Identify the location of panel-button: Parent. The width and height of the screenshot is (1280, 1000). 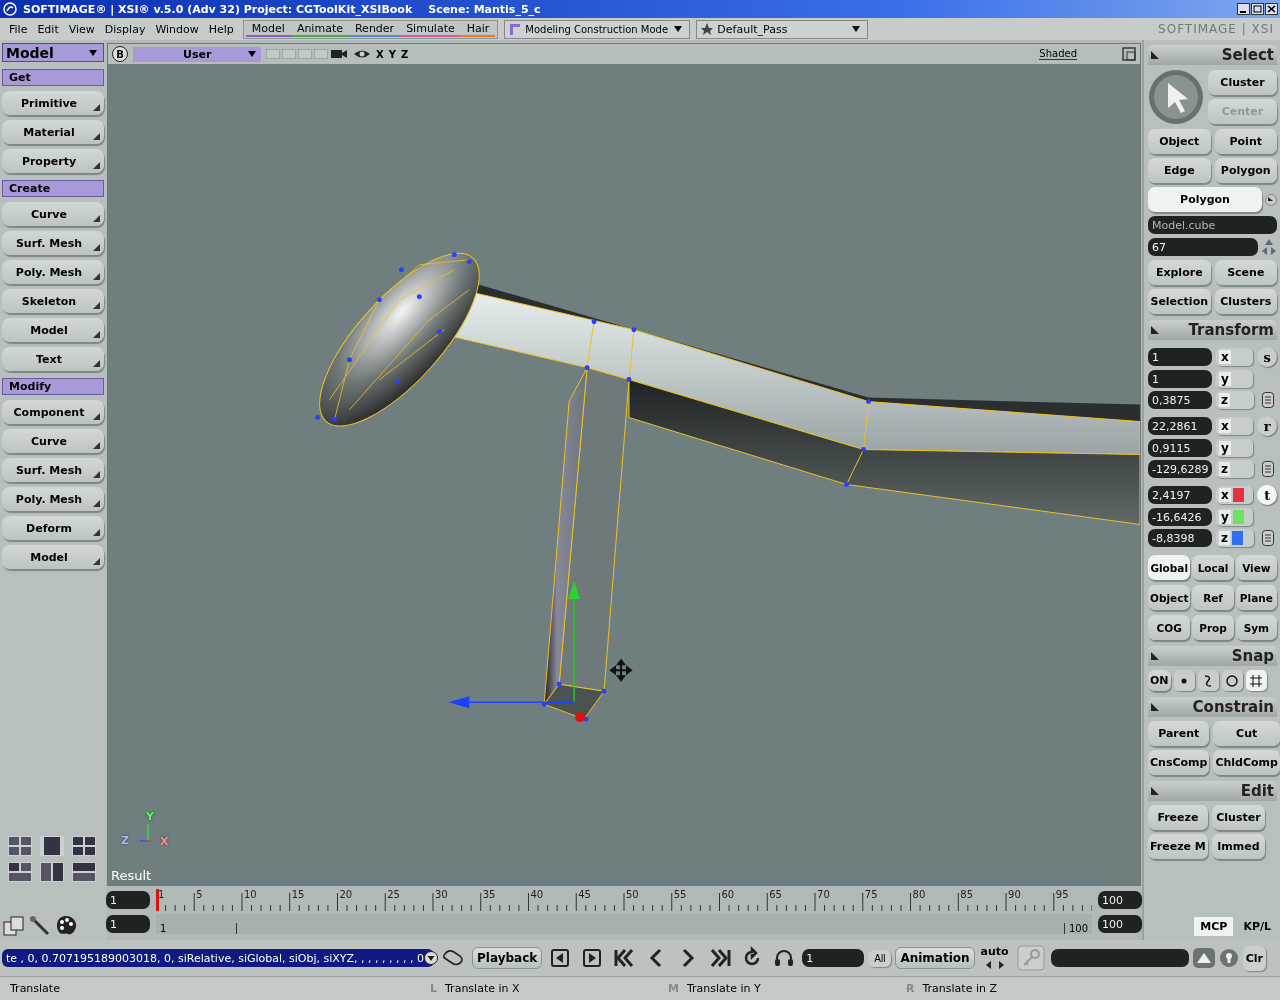
(1179, 733).